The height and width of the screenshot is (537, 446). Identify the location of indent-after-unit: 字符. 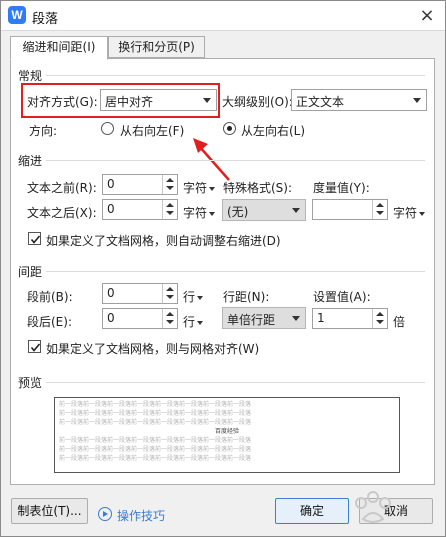
(199, 212).